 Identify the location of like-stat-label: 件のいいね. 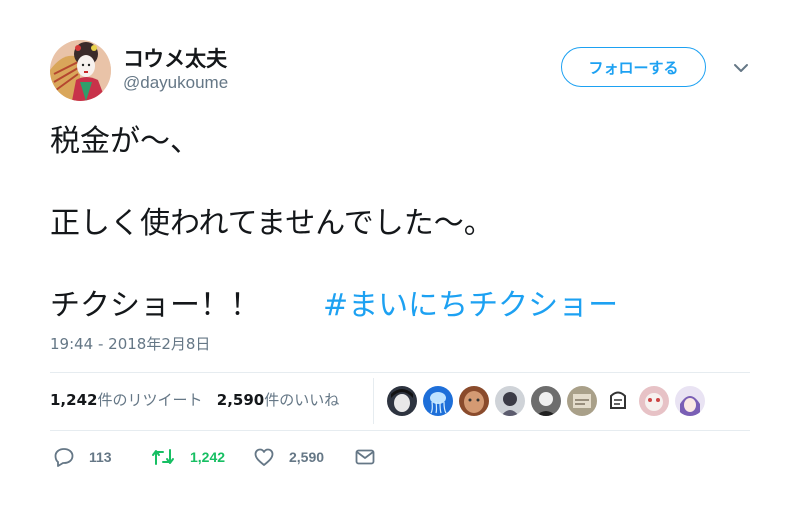
(302, 400).